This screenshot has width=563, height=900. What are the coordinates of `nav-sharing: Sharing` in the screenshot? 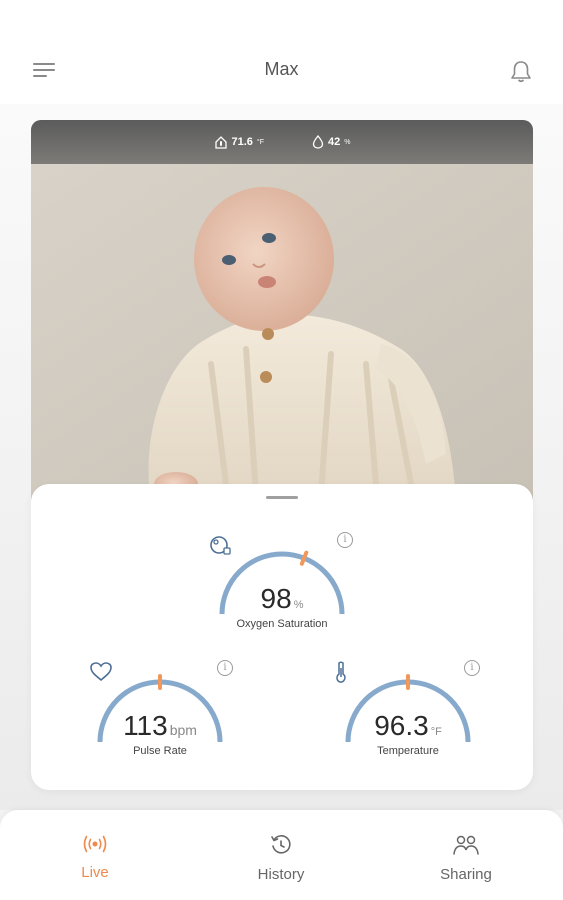 It's located at (466, 858).